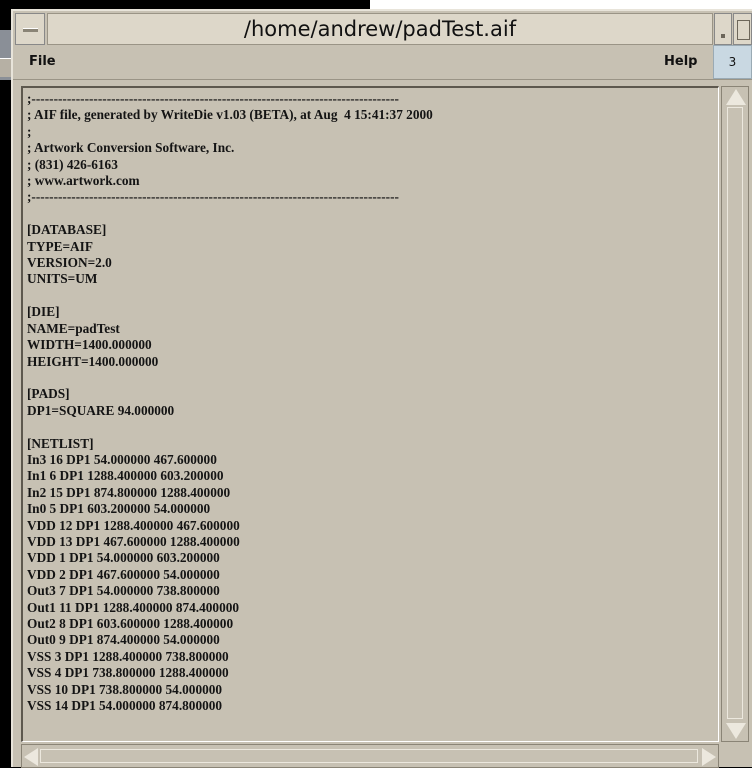  I want to click on document-line: VDD 1 DP1 54.000000 603.200000, so click(123, 558).